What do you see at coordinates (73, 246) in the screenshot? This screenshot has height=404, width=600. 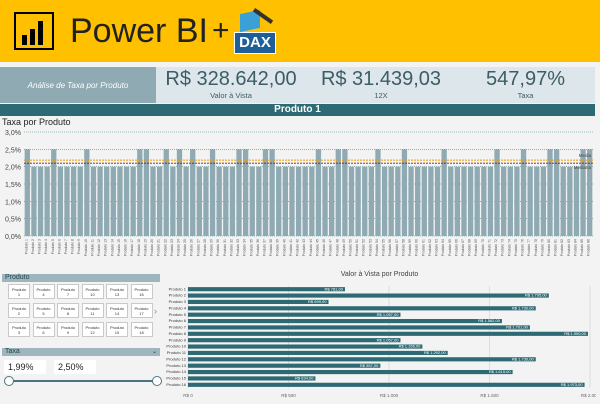 I see `x-tick-label: Produto 8` at bounding box center [73, 246].